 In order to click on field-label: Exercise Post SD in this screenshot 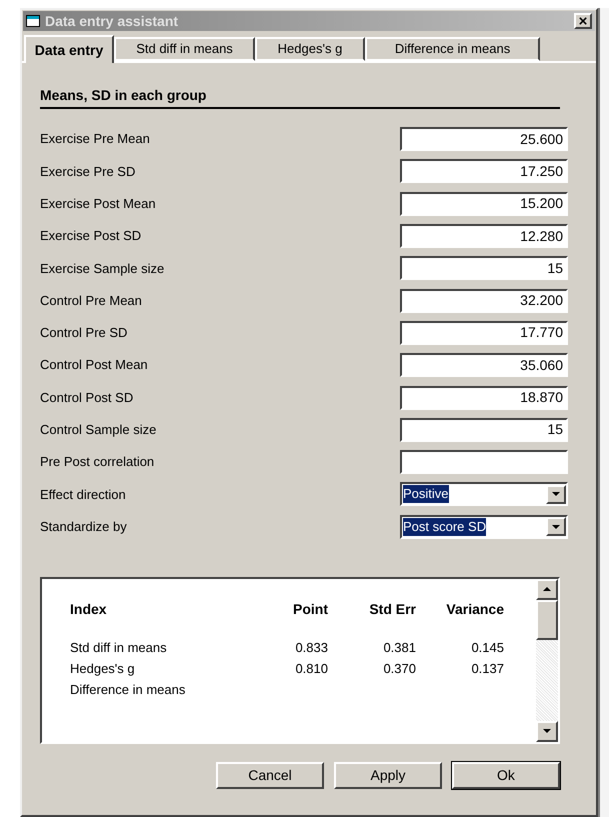, I will do `click(91, 236)`.